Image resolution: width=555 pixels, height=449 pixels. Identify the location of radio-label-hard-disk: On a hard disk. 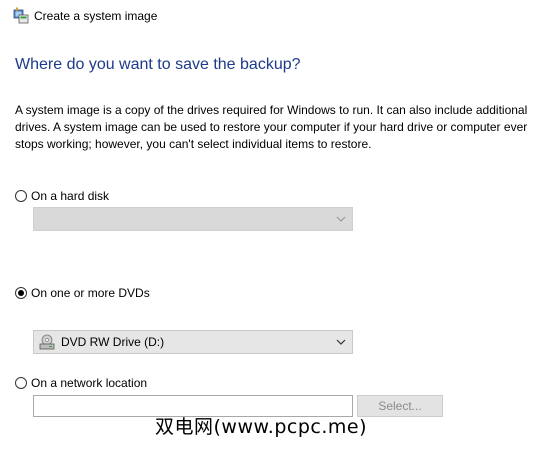
(70, 196).